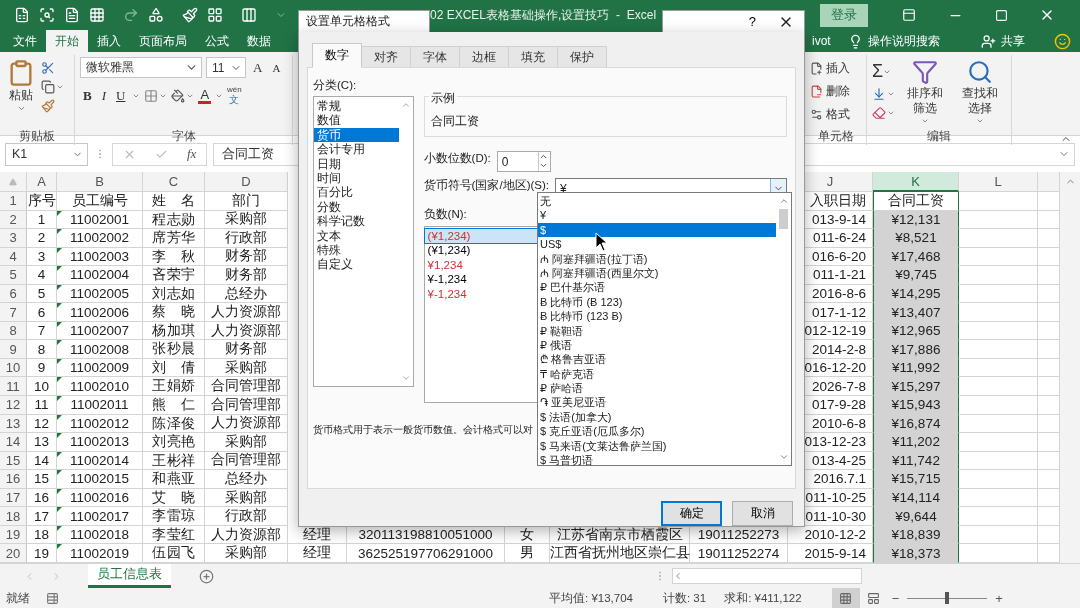 The width and height of the screenshot is (1080, 608). I want to click on columns-icon, so click(249, 15).